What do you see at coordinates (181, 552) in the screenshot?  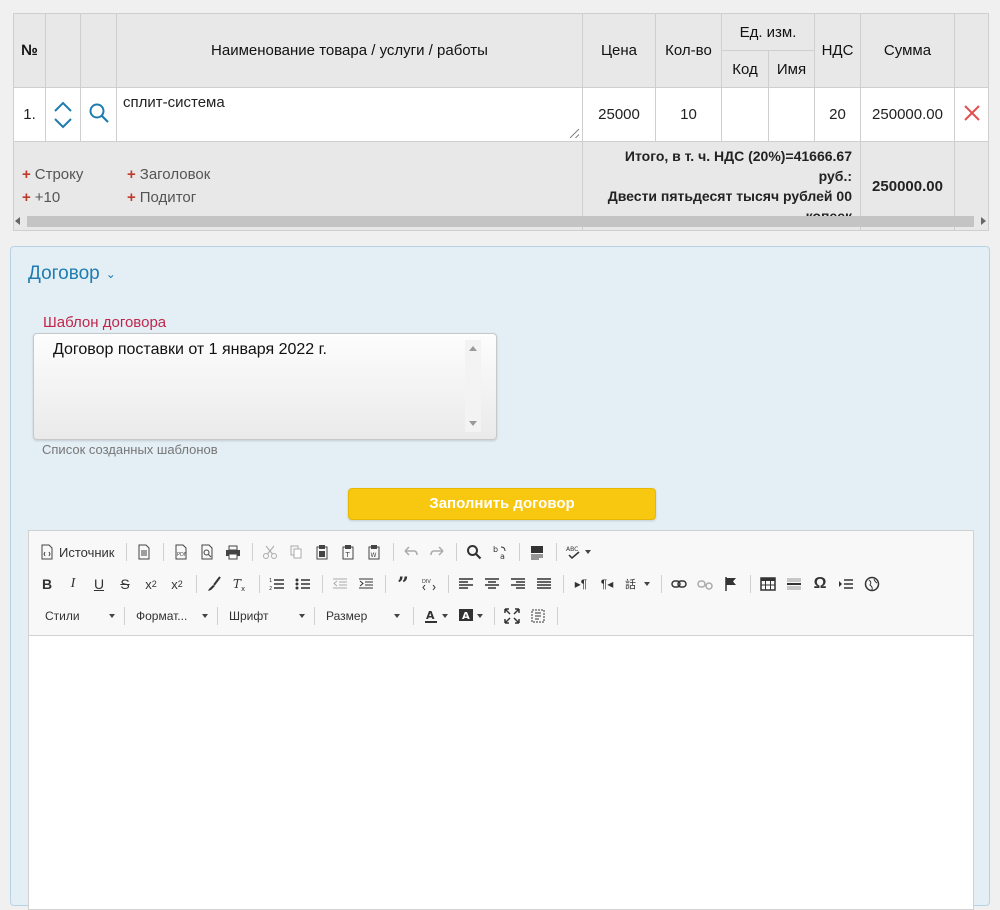 I see `export-pdf-button: PDF` at bounding box center [181, 552].